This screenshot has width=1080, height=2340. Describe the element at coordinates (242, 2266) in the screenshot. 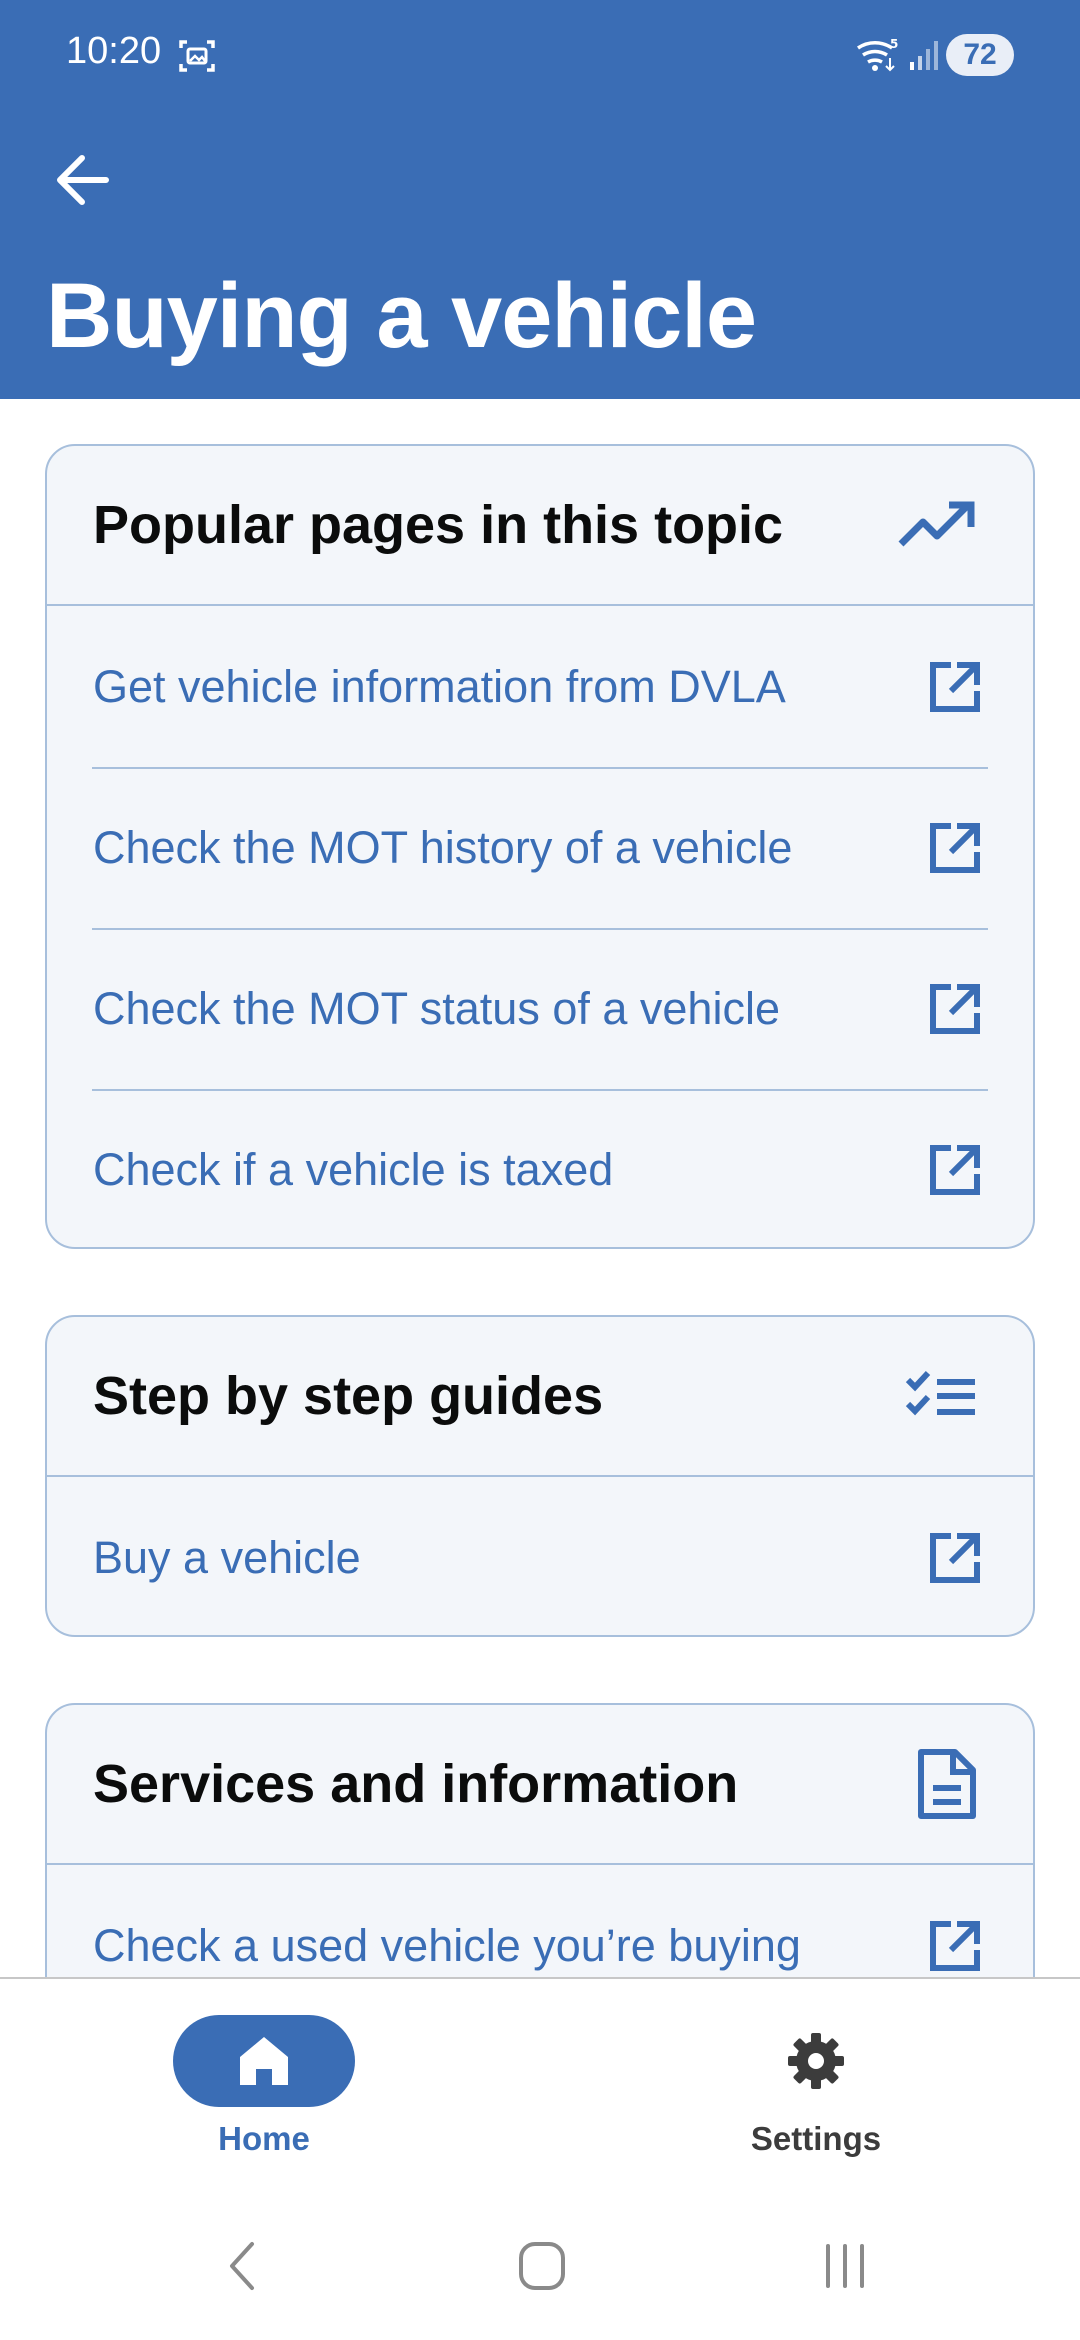

I see `system-back-icon` at that location.